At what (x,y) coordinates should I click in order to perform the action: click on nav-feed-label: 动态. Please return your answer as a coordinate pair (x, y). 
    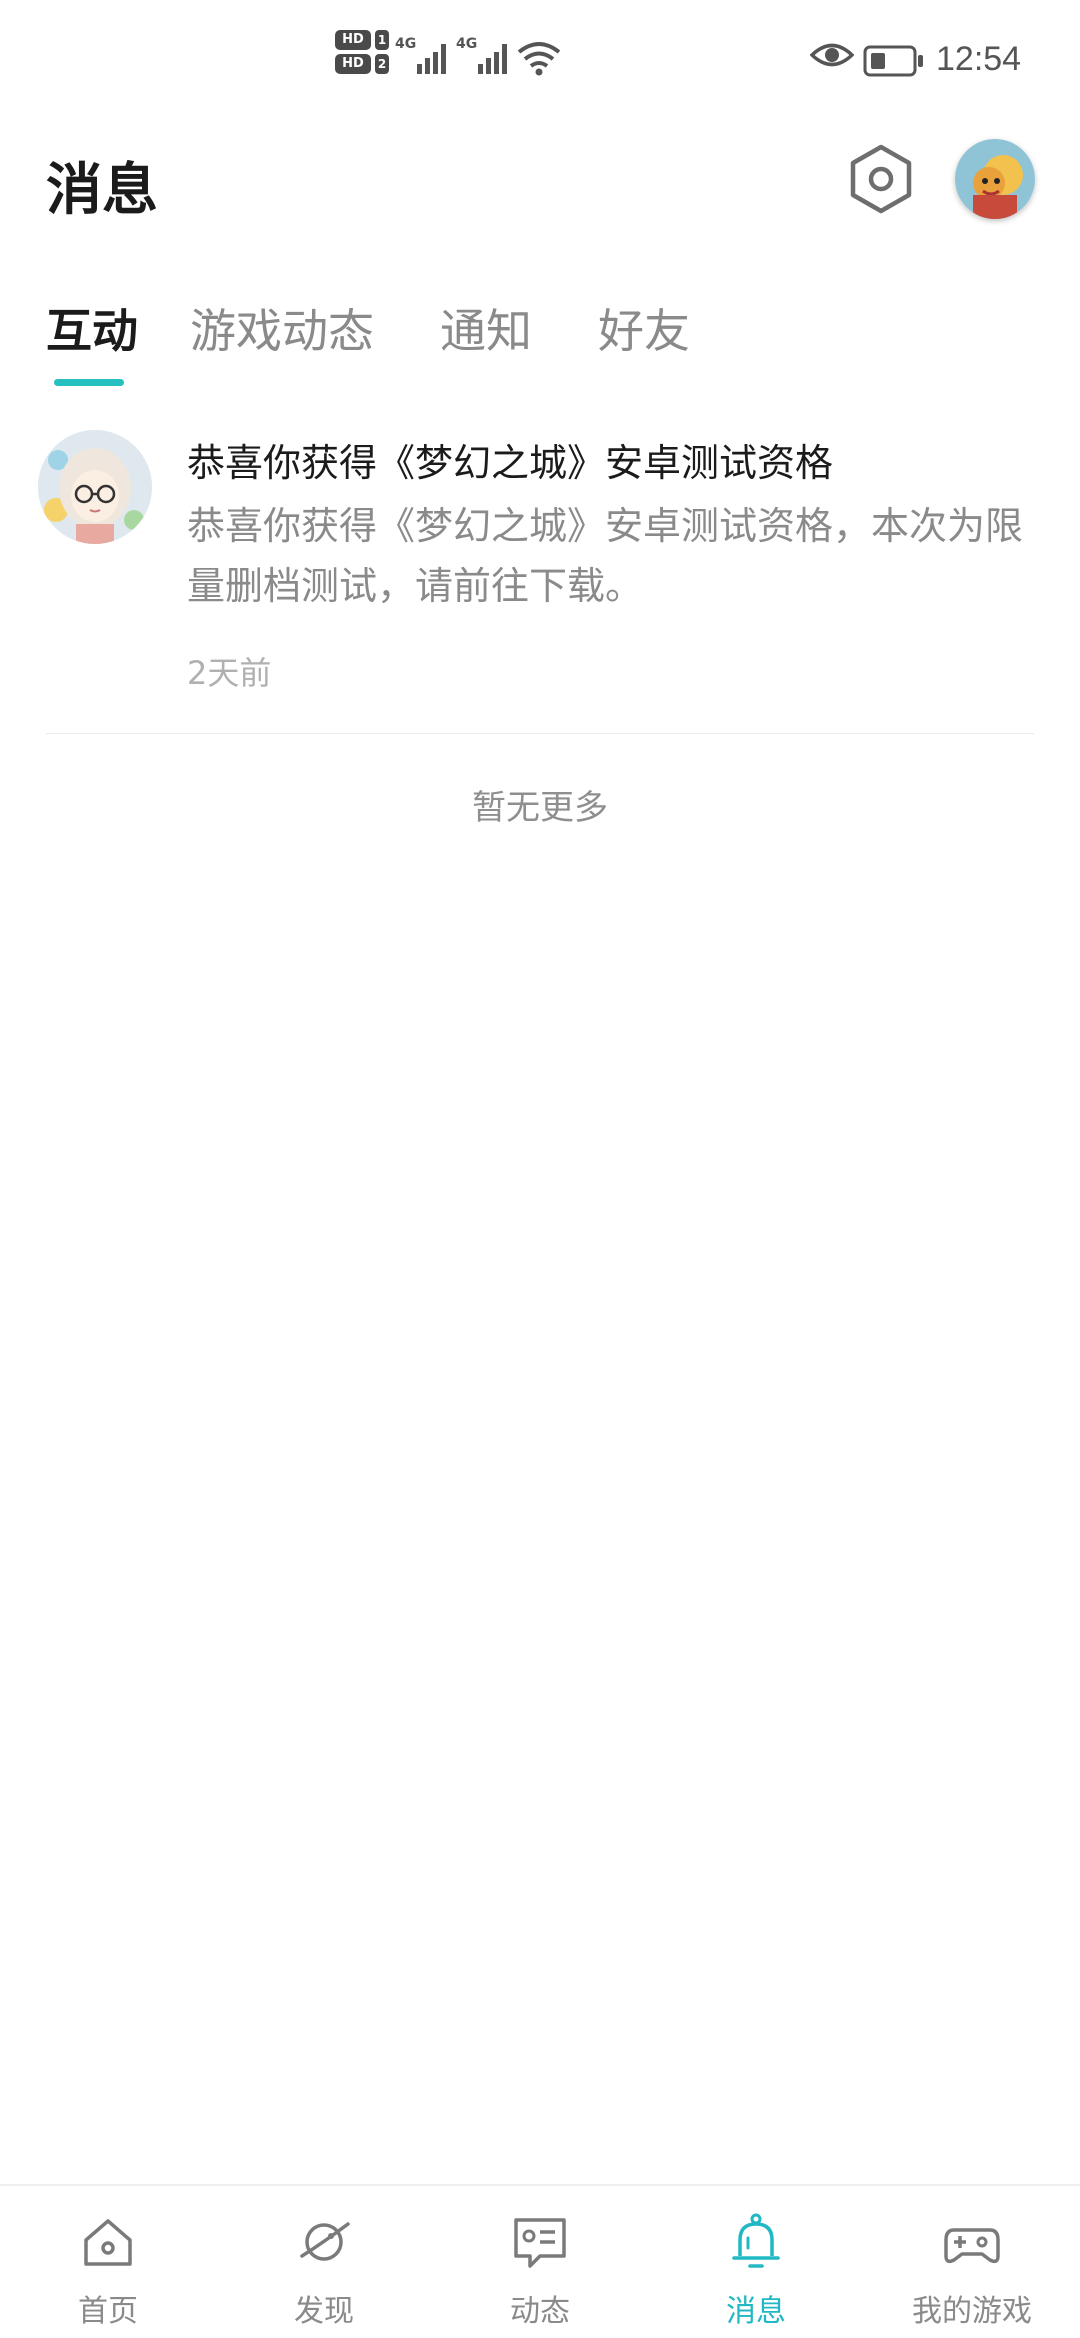
    Looking at the image, I should click on (540, 2311).